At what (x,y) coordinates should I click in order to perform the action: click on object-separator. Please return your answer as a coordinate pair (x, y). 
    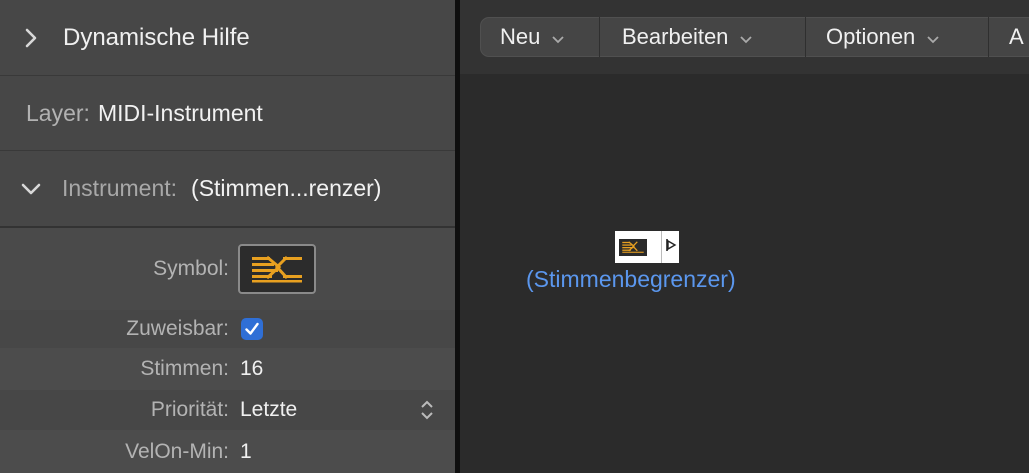
    Looking at the image, I should click on (661, 247).